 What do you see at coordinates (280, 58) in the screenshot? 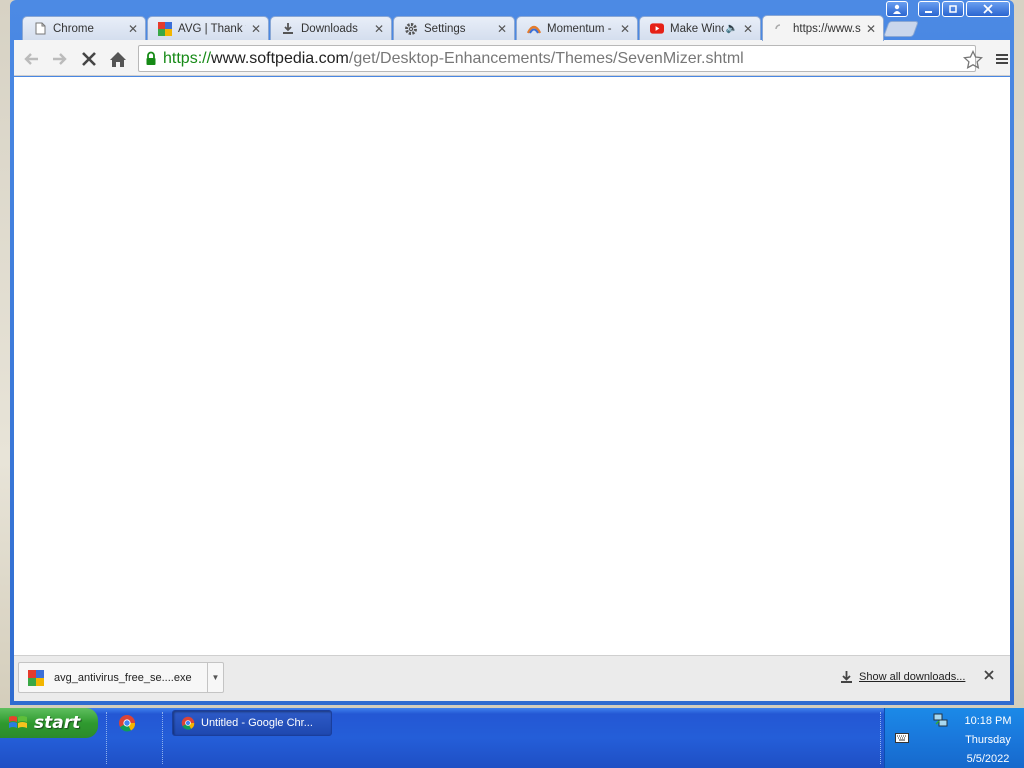
I see `url-host: www.softpedia.com` at bounding box center [280, 58].